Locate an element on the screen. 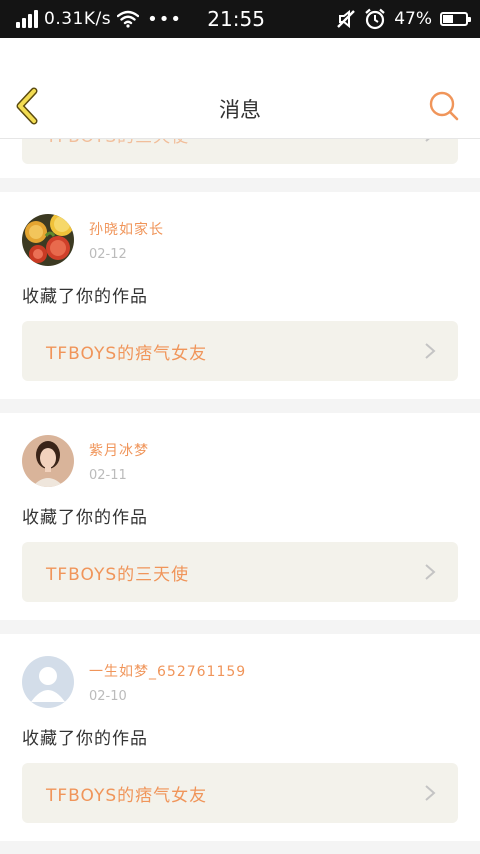 The width and height of the screenshot is (480, 854). search-button is located at coordinates (444, 106).